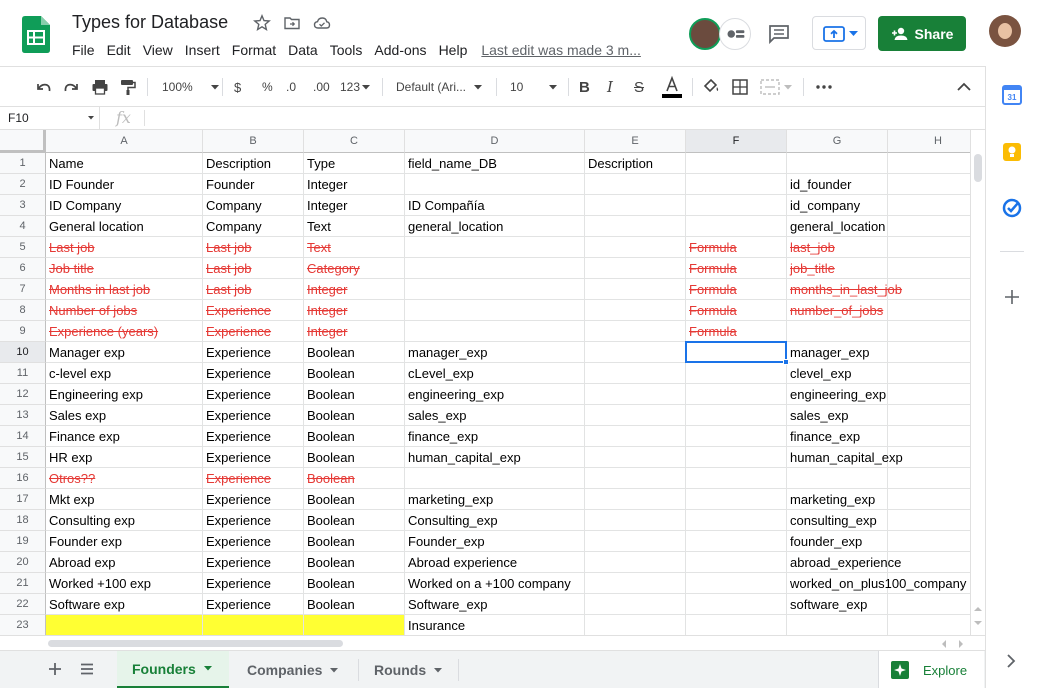 This screenshot has height=688, width=1039. What do you see at coordinates (1005, 31) in the screenshot?
I see `account-avatar` at bounding box center [1005, 31].